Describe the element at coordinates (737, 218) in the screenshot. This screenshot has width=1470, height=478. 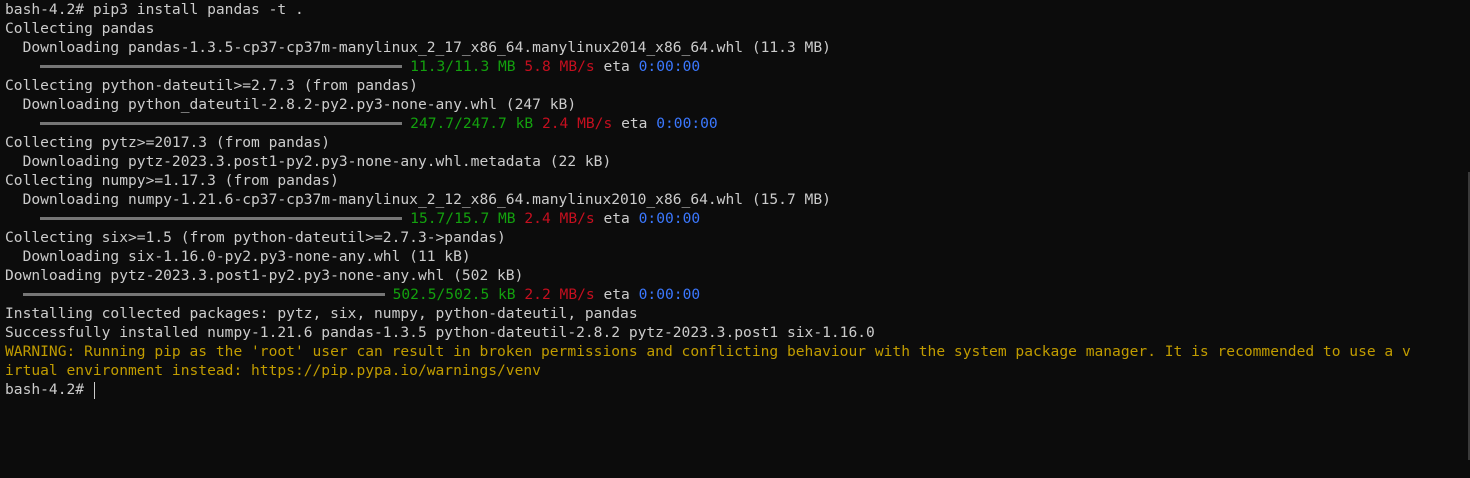
I see `progress-line: 15.7/15.7 MB 2.4 MB/s eta 0:00:00` at that location.